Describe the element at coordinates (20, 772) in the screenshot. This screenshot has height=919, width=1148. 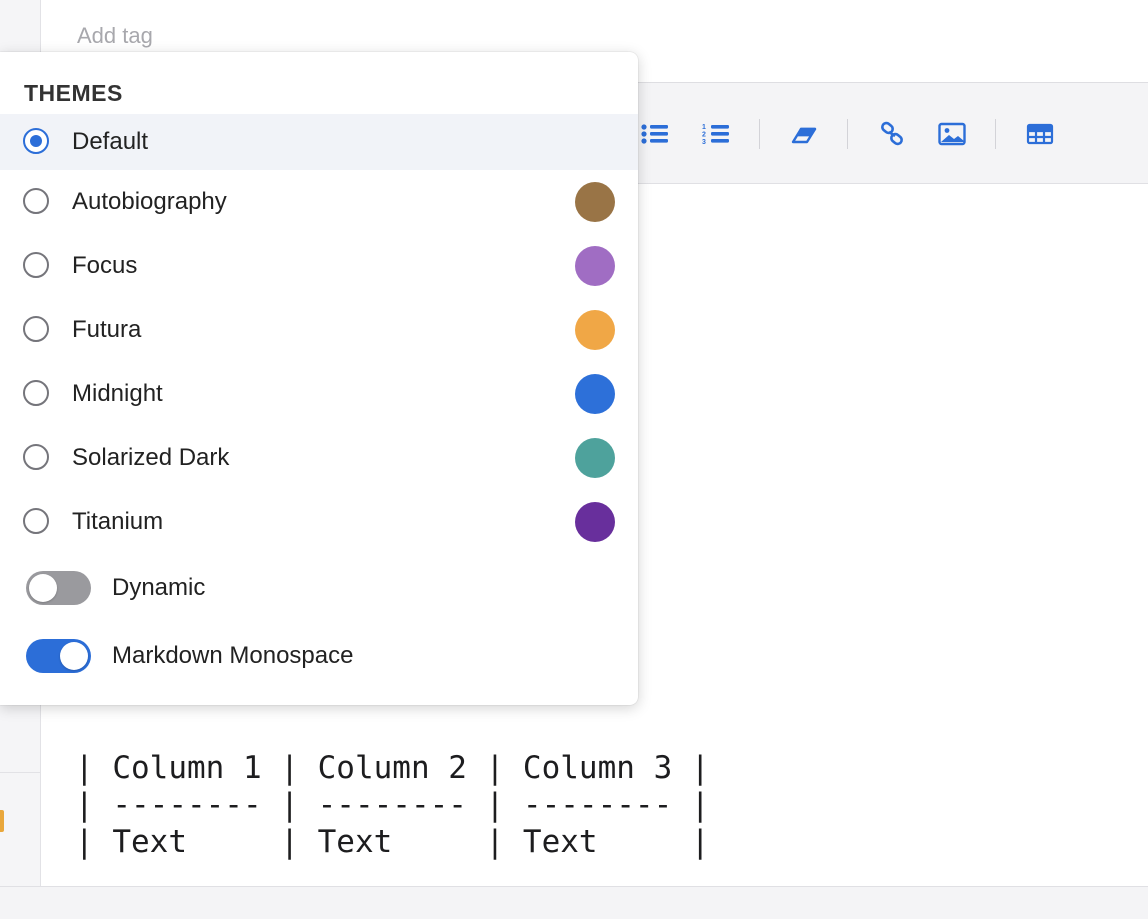
I see `sidebar-divider` at that location.